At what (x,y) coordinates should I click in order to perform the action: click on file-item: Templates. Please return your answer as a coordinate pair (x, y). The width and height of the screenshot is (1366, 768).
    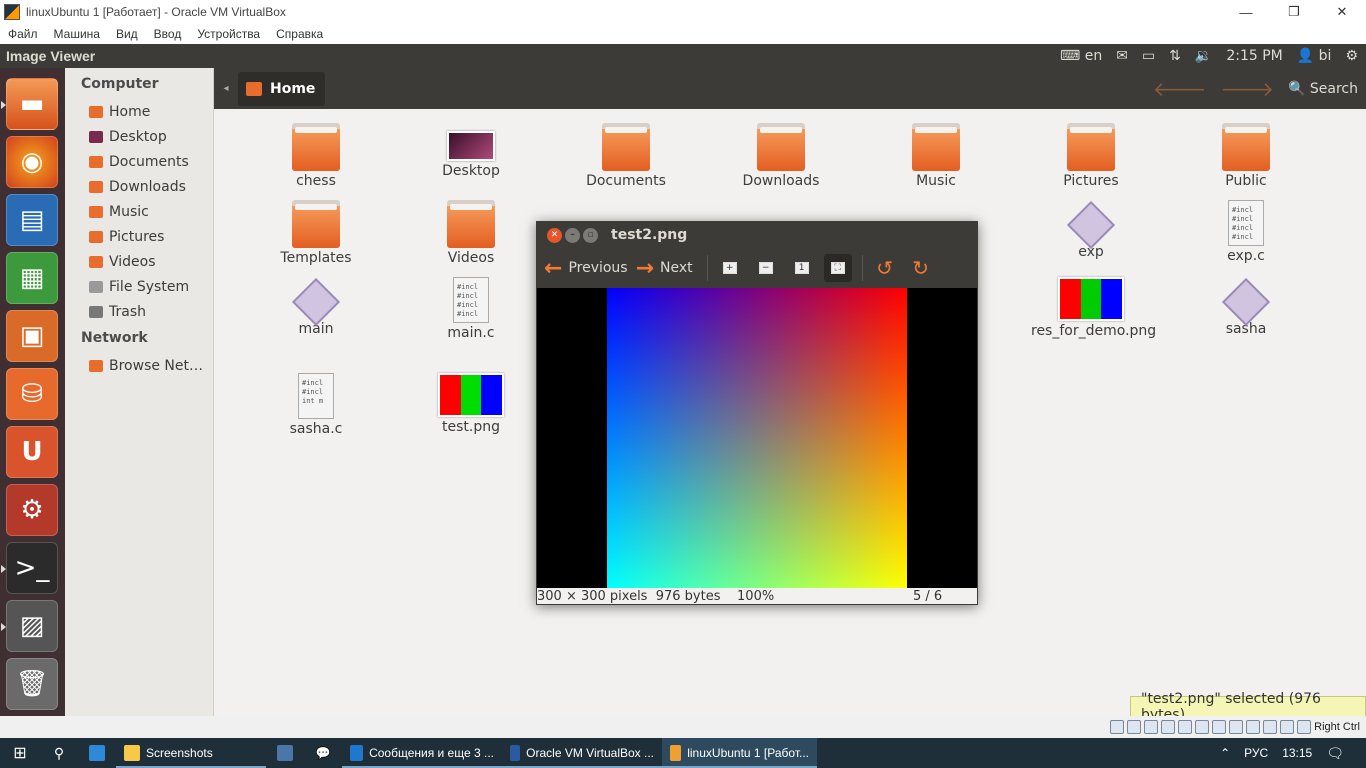
    Looking at the image, I should click on (316, 233).